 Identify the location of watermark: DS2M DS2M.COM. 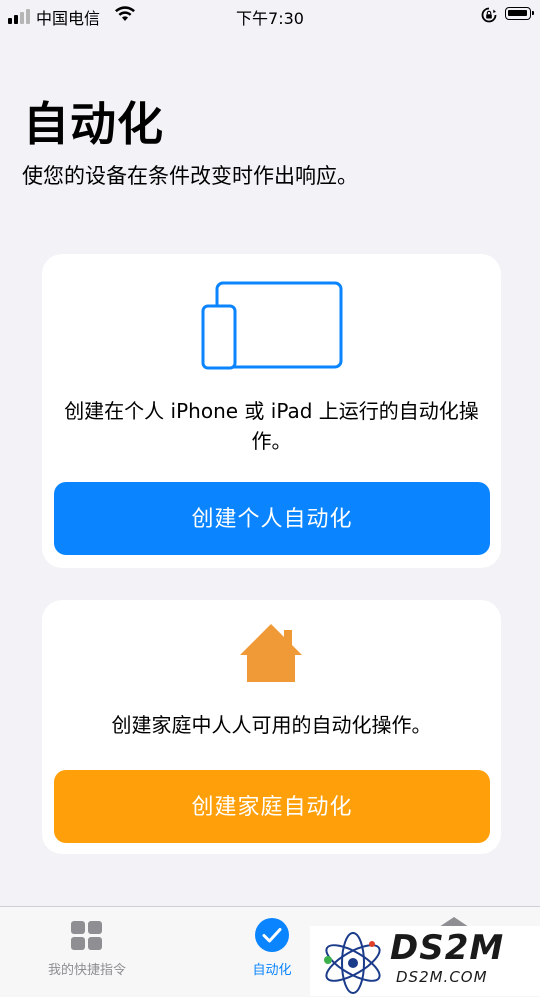
(425, 961).